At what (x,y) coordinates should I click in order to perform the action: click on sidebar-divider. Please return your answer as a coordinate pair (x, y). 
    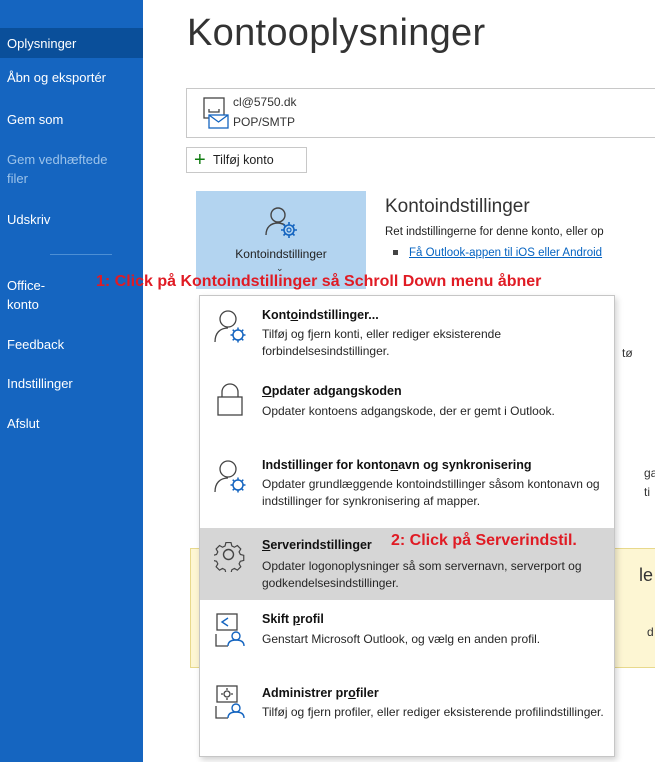
    Looking at the image, I should click on (81, 254).